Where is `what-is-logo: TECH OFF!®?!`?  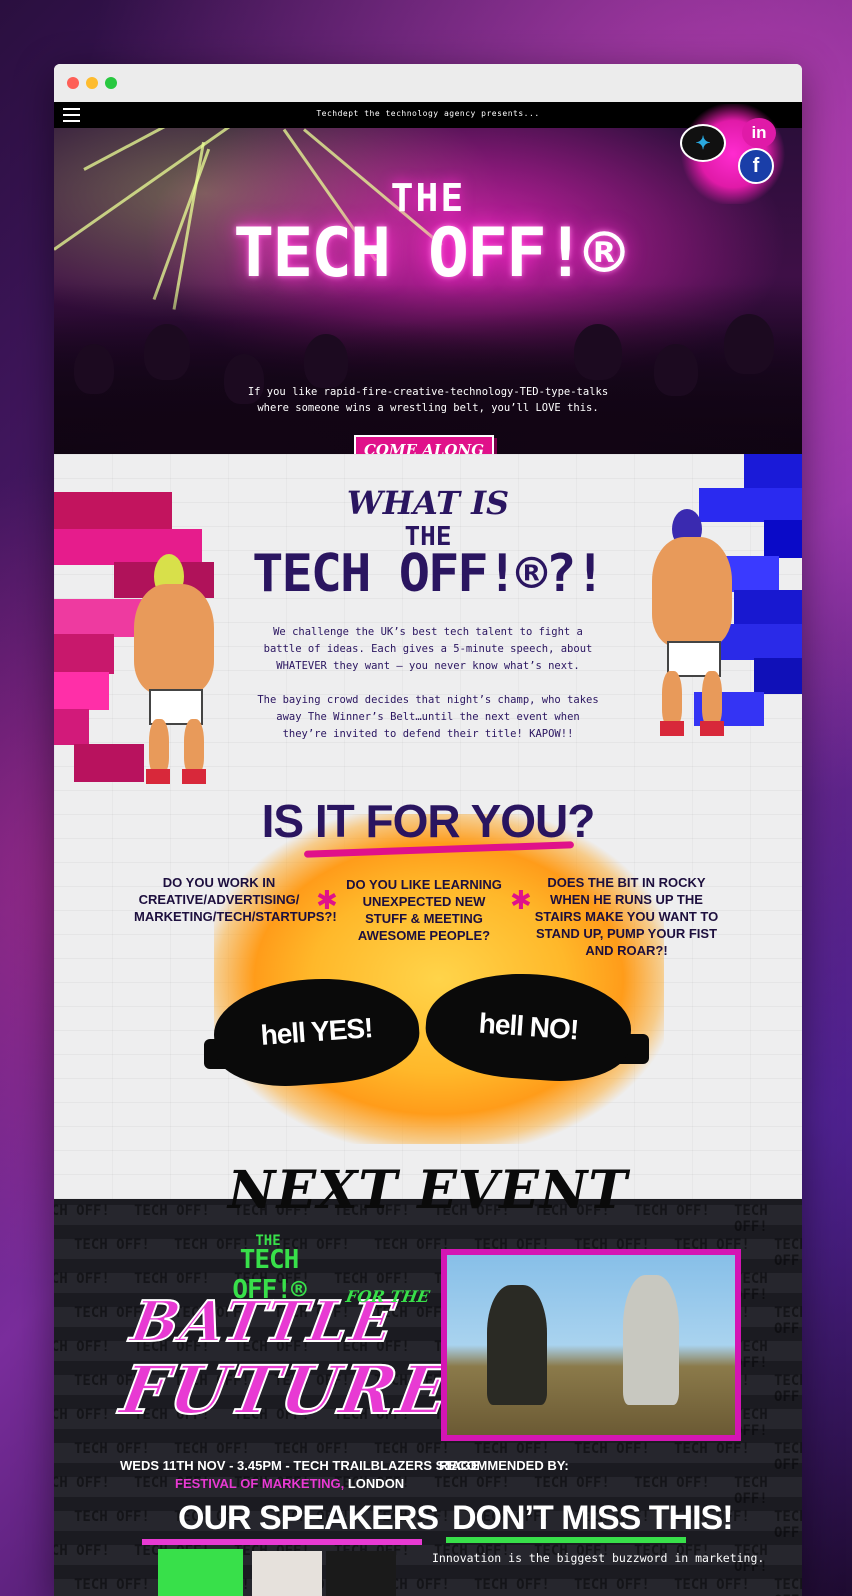 what-is-logo: TECH OFF!®?! is located at coordinates (429, 574).